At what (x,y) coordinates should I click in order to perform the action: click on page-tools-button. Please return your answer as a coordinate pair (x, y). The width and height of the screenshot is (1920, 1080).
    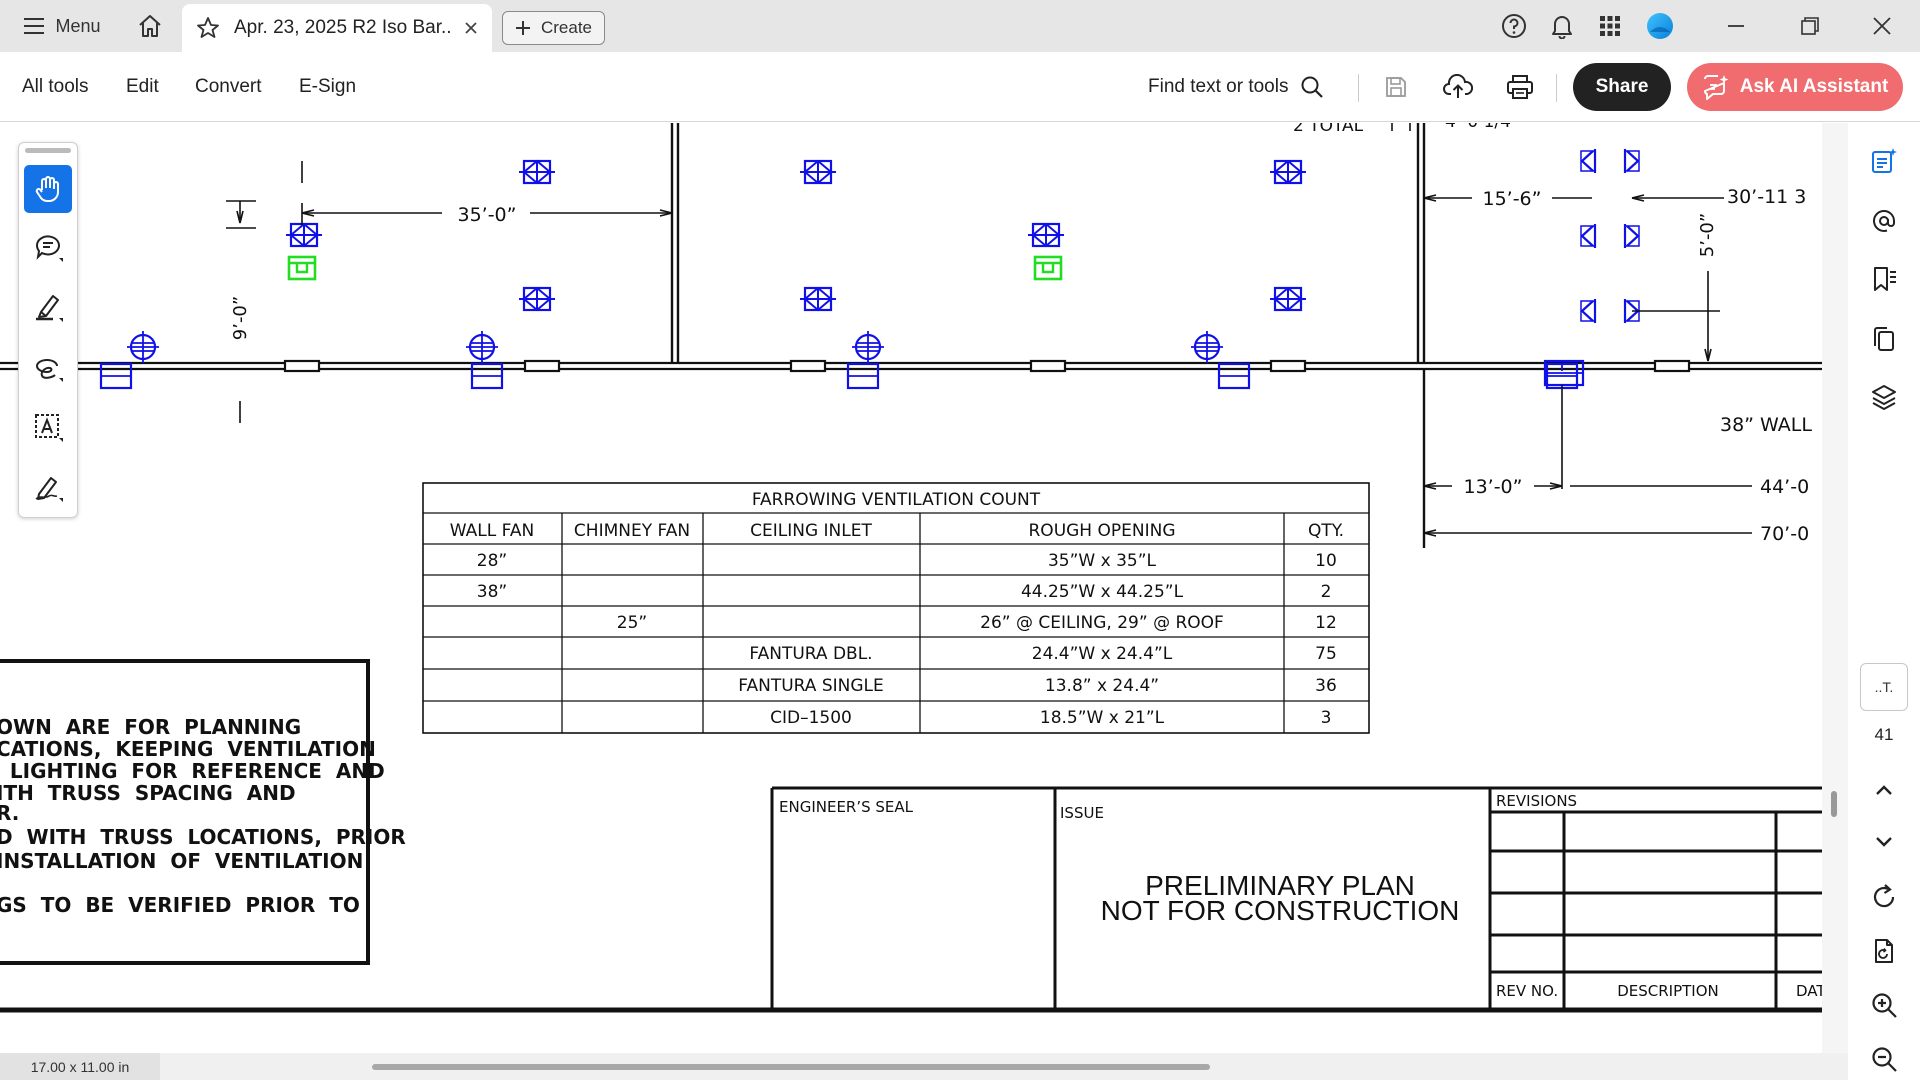
    Looking at the image, I should click on (1884, 951).